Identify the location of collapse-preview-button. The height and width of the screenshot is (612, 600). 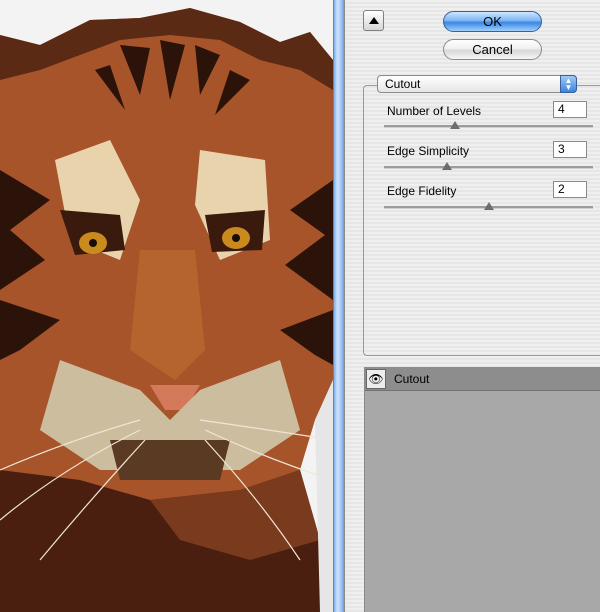
(373, 20).